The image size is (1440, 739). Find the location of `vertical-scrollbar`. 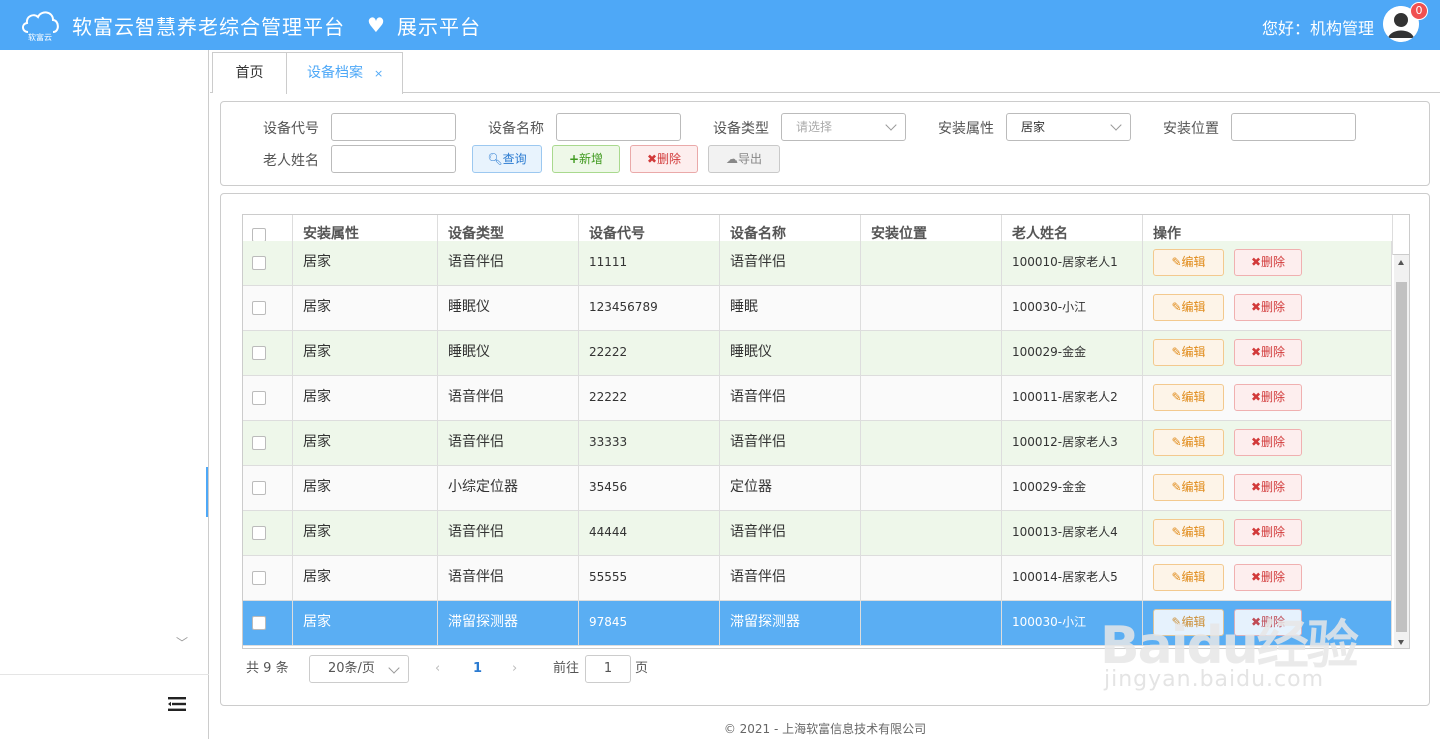

vertical-scrollbar is located at coordinates (1401, 451).